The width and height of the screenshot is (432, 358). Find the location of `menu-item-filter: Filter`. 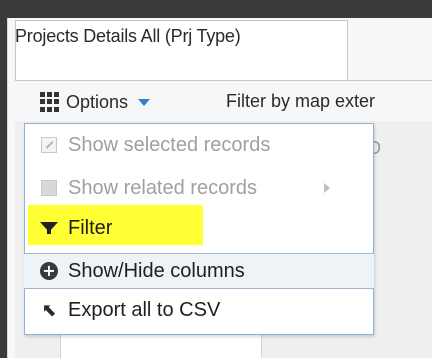

menu-item-filter: Filter is located at coordinates (199, 228).